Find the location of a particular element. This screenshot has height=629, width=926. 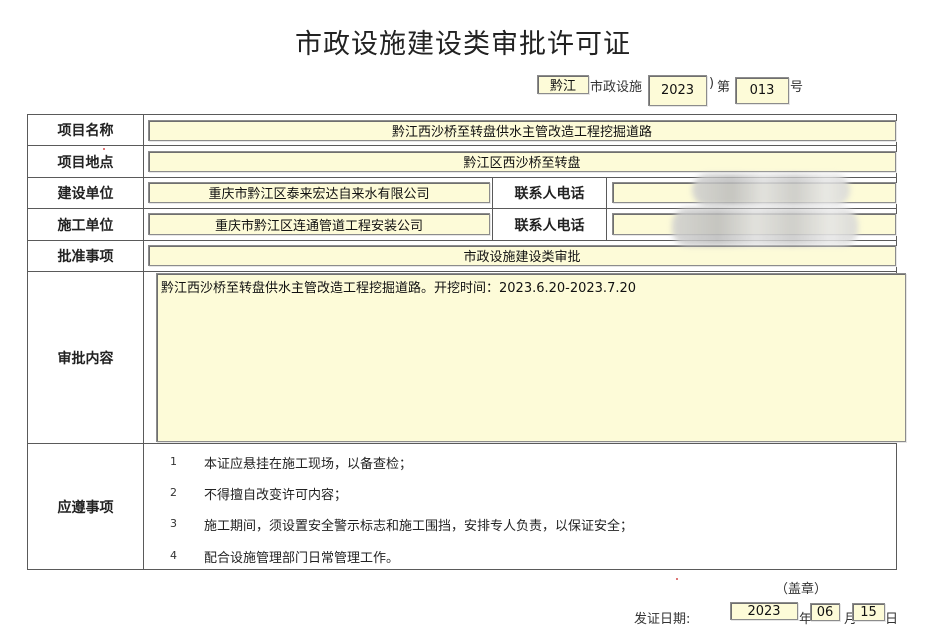

builder-field: 重庆市黔江区泰来宏达自来水有限公司 is located at coordinates (319, 192).